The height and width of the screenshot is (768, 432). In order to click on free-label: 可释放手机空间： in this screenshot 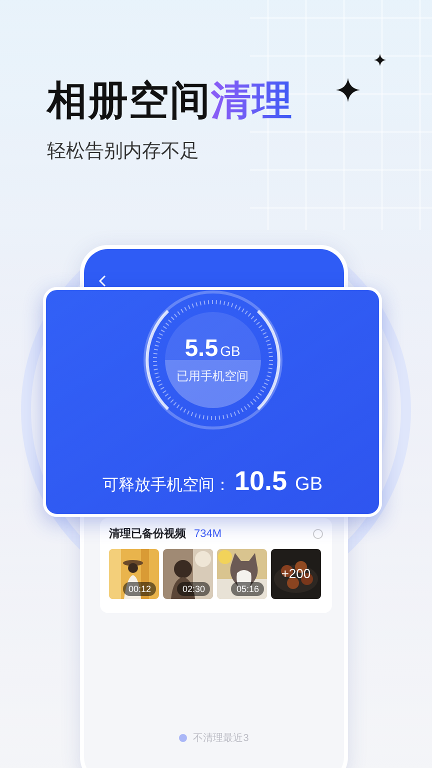, I will do `click(166, 486)`.